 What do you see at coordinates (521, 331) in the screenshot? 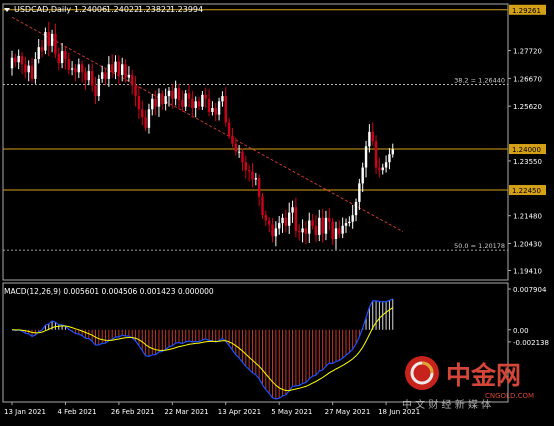
I see `macd-y-tick-label: 0.00` at bounding box center [521, 331].